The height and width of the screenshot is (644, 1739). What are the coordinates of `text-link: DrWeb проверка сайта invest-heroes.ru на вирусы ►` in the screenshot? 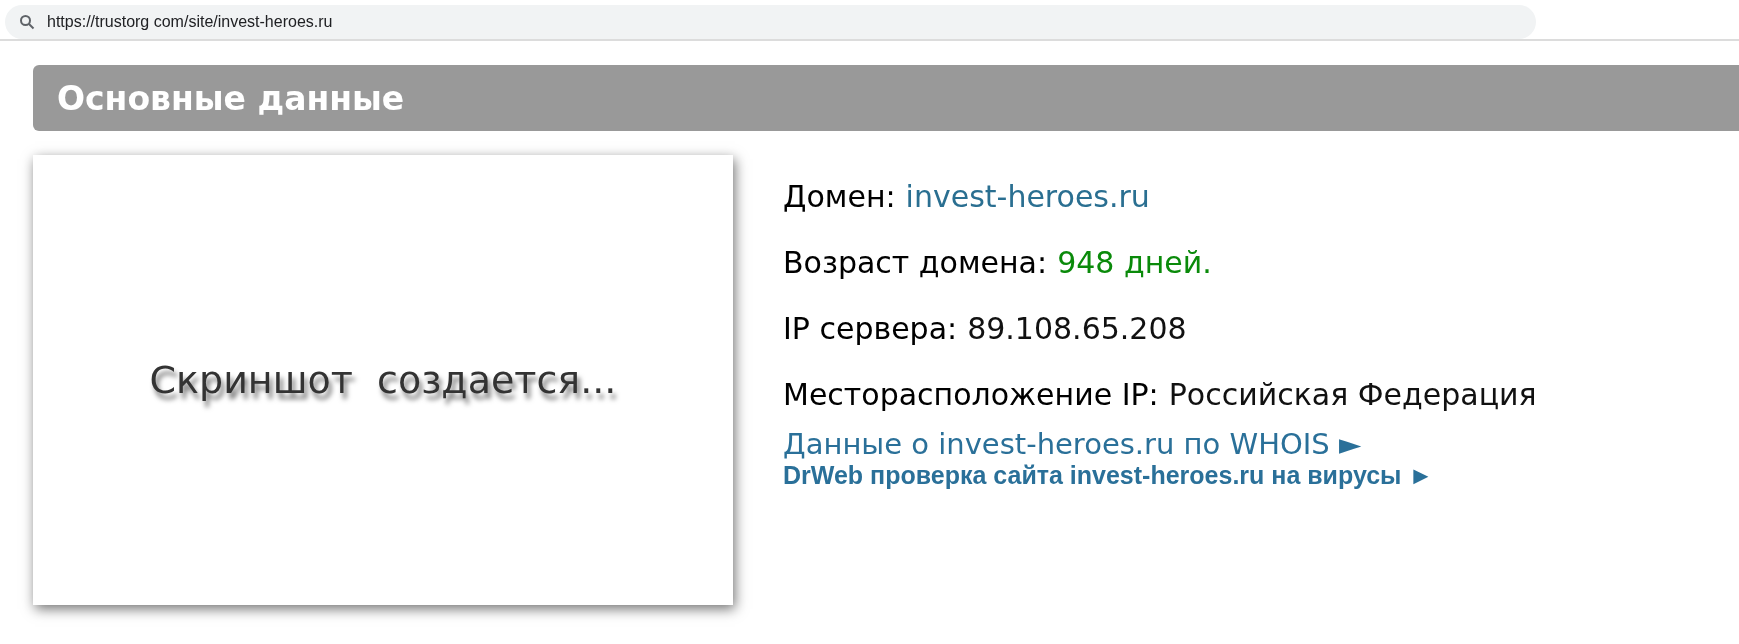 It's located at (1108, 475).